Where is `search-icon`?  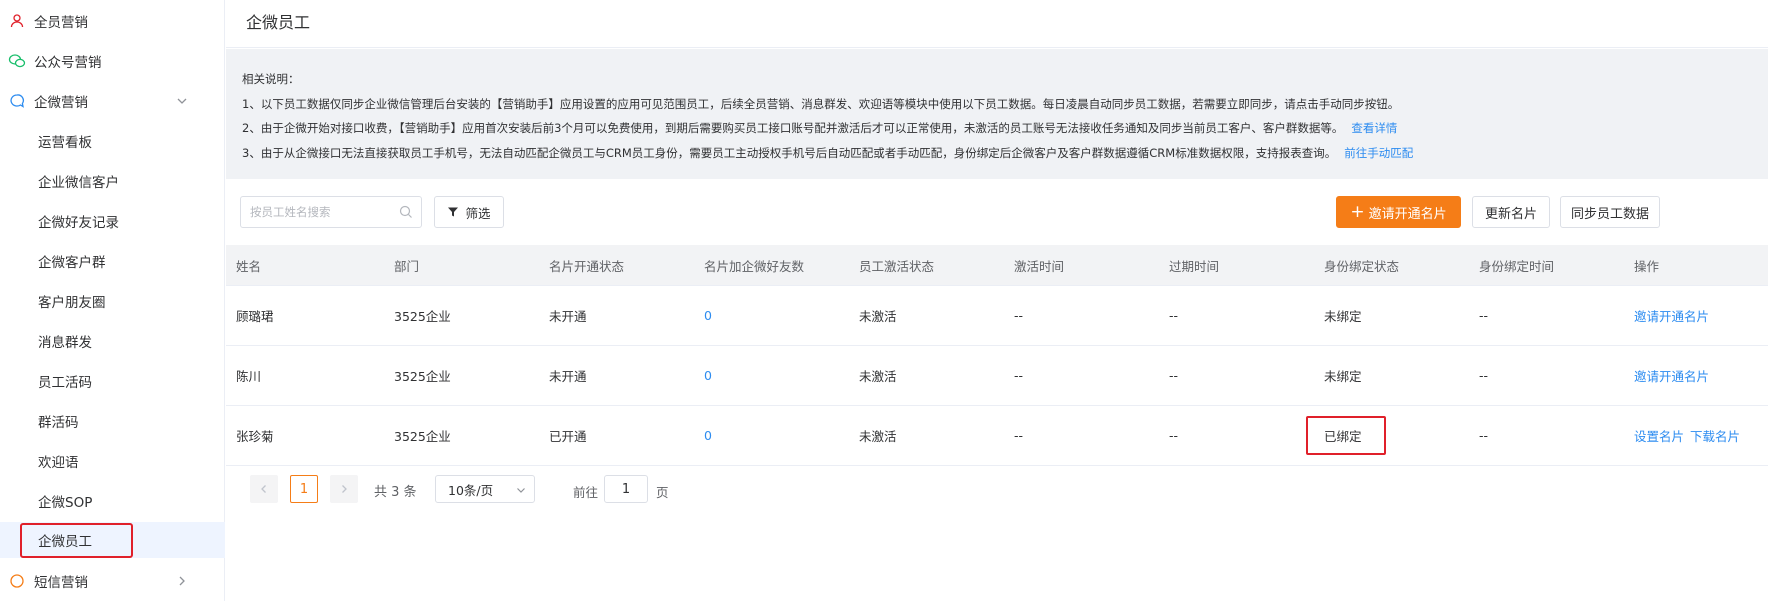
search-icon is located at coordinates (406, 212).